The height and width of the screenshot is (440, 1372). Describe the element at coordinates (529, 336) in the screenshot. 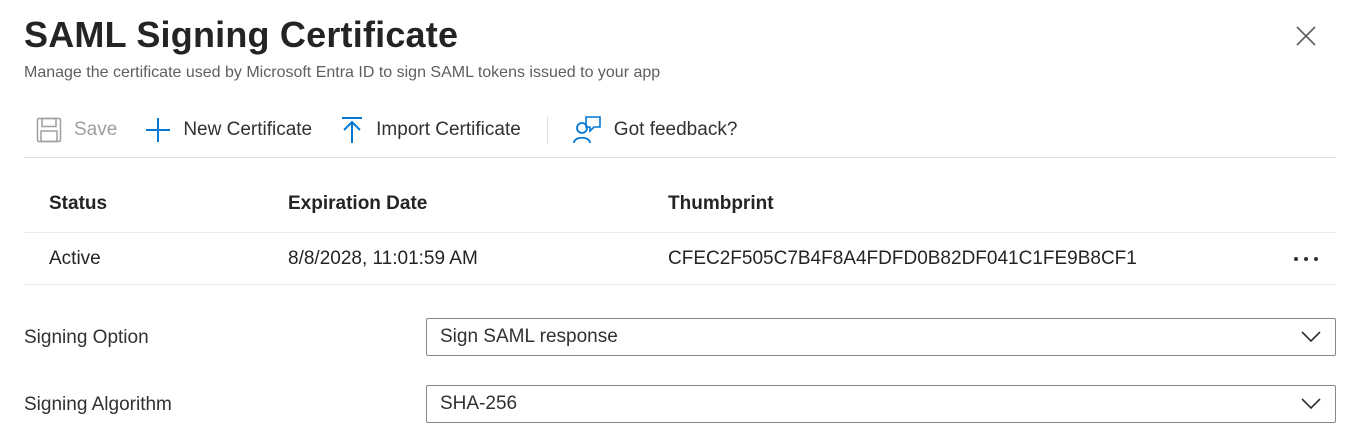

I see `signing-option-value: Sign SAML response` at that location.